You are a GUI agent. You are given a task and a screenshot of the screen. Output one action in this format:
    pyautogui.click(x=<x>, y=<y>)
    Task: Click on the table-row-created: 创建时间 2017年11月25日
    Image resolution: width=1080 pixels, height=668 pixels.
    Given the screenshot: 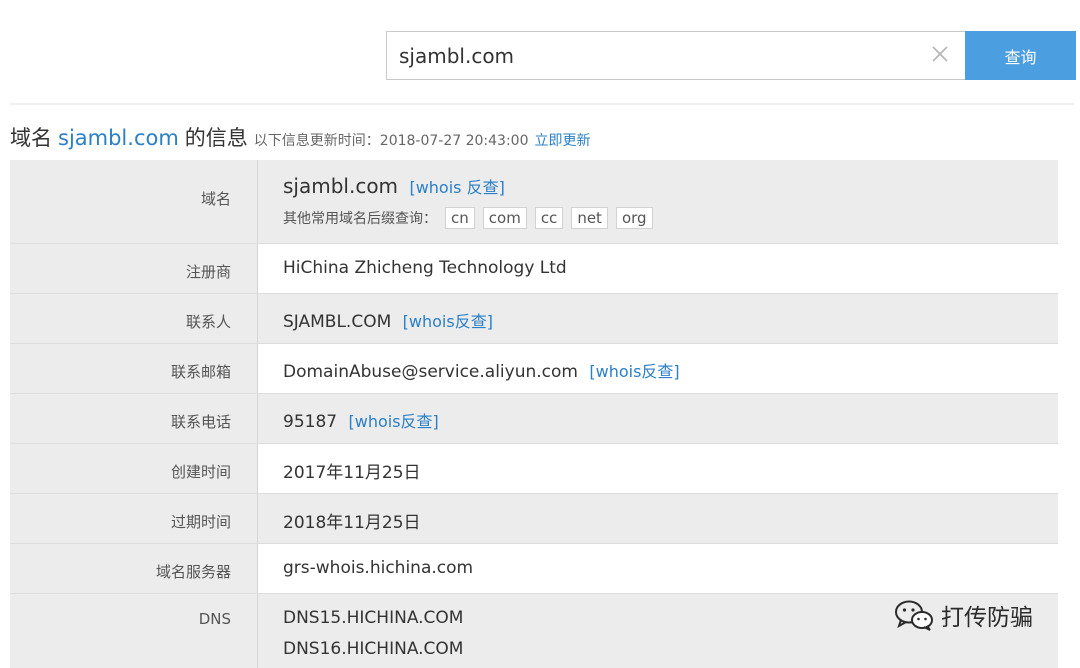 What is the action you would take?
    pyautogui.click(x=534, y=469)
    